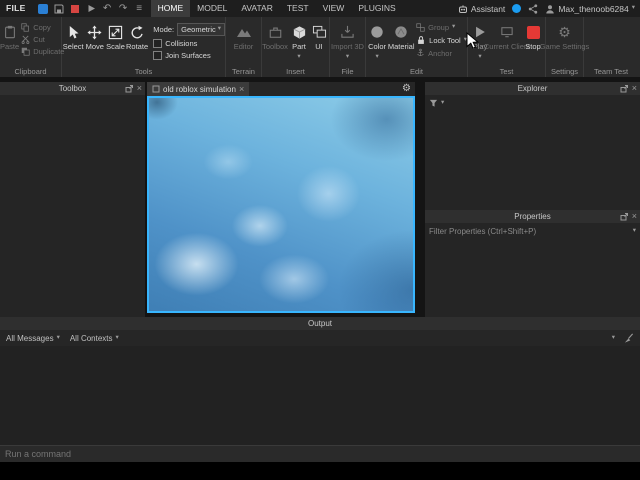  What do you see at coordinates (334, 8) in the screenshot?
I see `tab-view: VIEW` at bounding box center [334, 8].